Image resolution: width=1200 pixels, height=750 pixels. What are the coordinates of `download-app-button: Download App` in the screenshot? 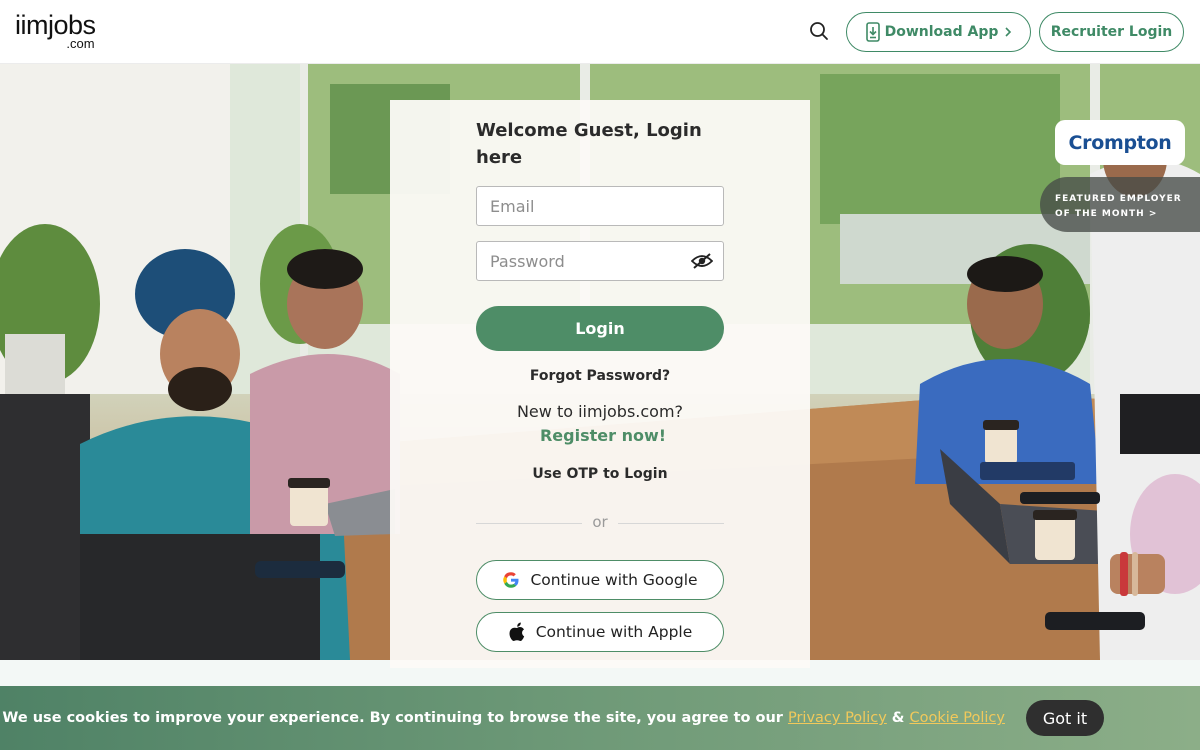 It's located at (938, 32).